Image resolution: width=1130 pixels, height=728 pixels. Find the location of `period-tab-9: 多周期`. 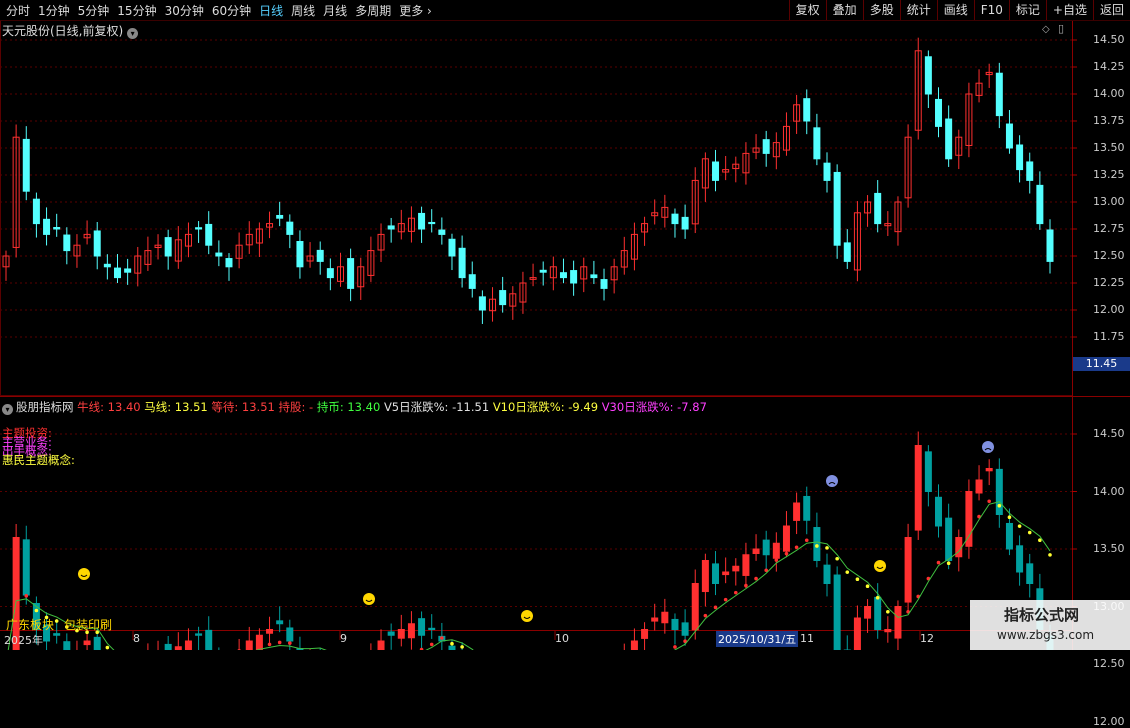

period-tab-9: 多周期 is located at coordinates (373, 11).